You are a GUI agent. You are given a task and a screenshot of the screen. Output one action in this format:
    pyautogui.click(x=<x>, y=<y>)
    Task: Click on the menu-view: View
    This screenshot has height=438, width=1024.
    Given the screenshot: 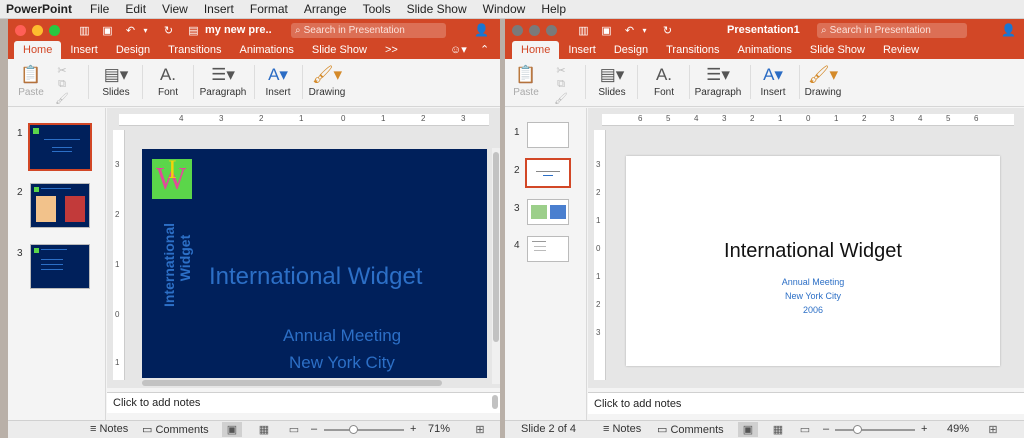 What is the action you would take?
    pyautogui.click(x=175, y=9)
    